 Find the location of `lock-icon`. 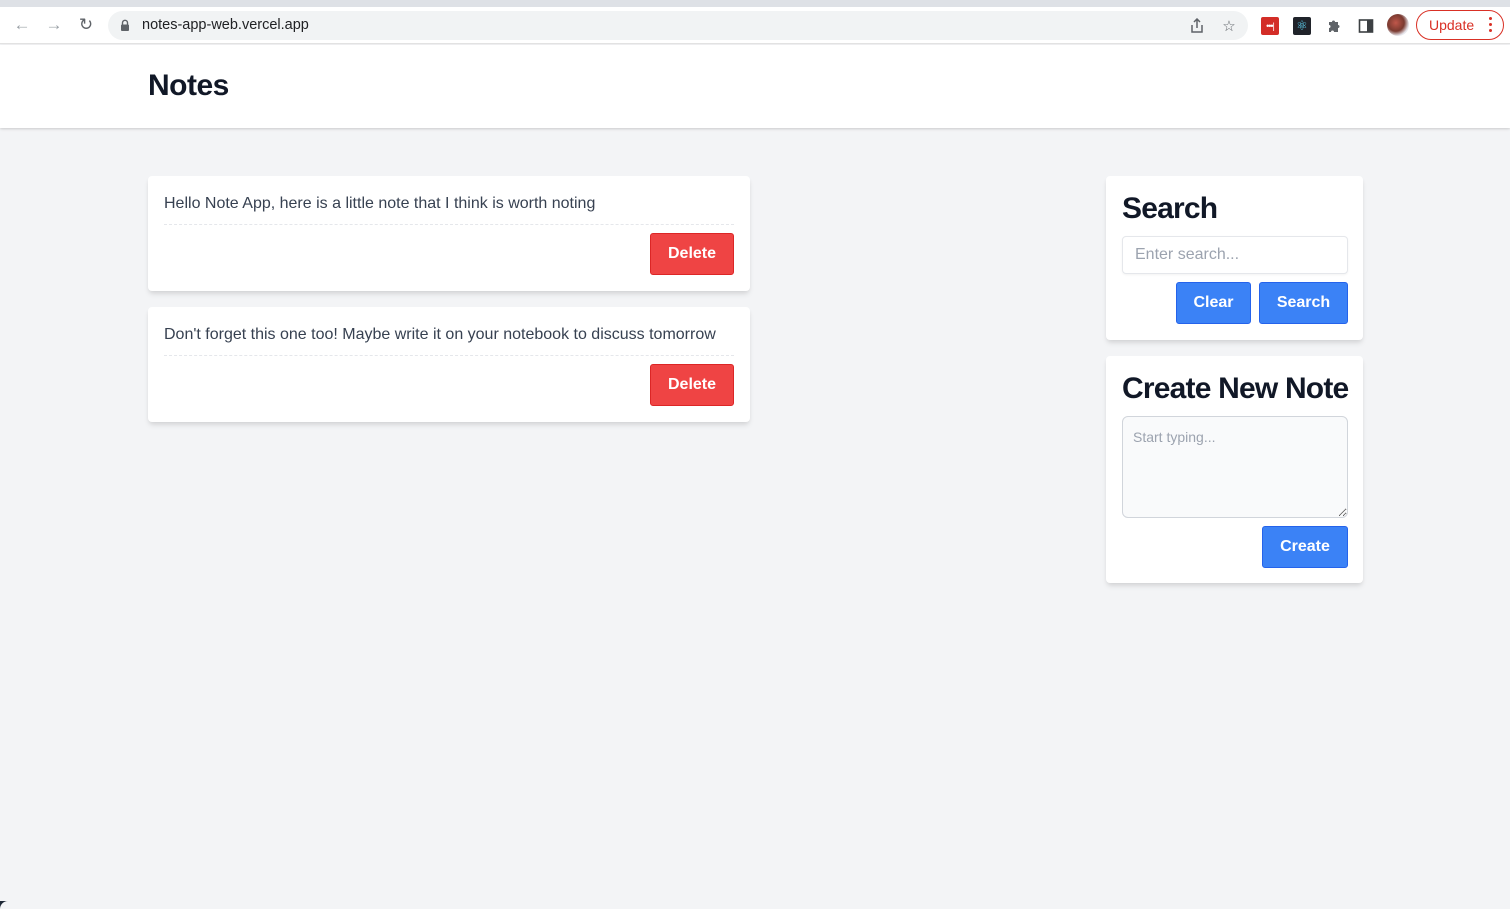

lock-icon is located at coordinates (125, 25).